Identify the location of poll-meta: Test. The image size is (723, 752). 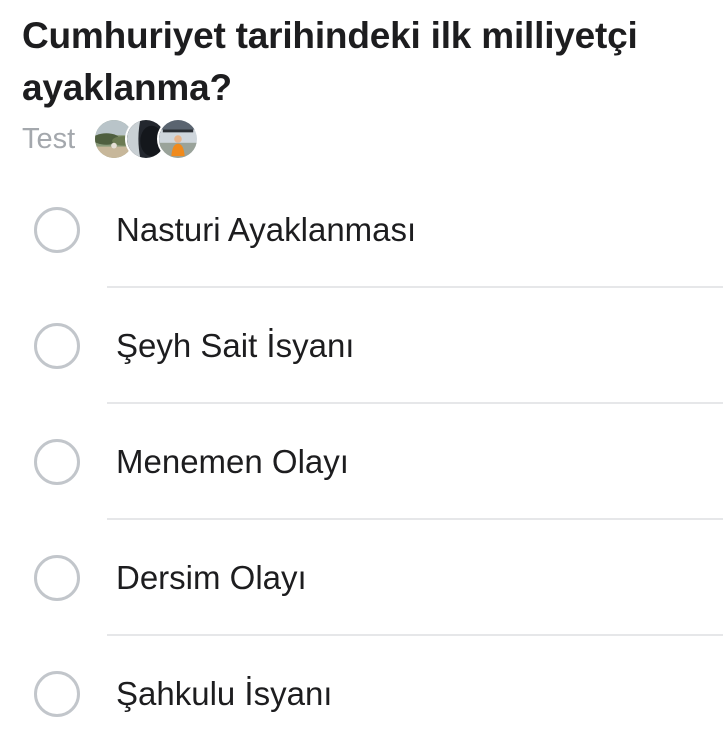
(111, 139).